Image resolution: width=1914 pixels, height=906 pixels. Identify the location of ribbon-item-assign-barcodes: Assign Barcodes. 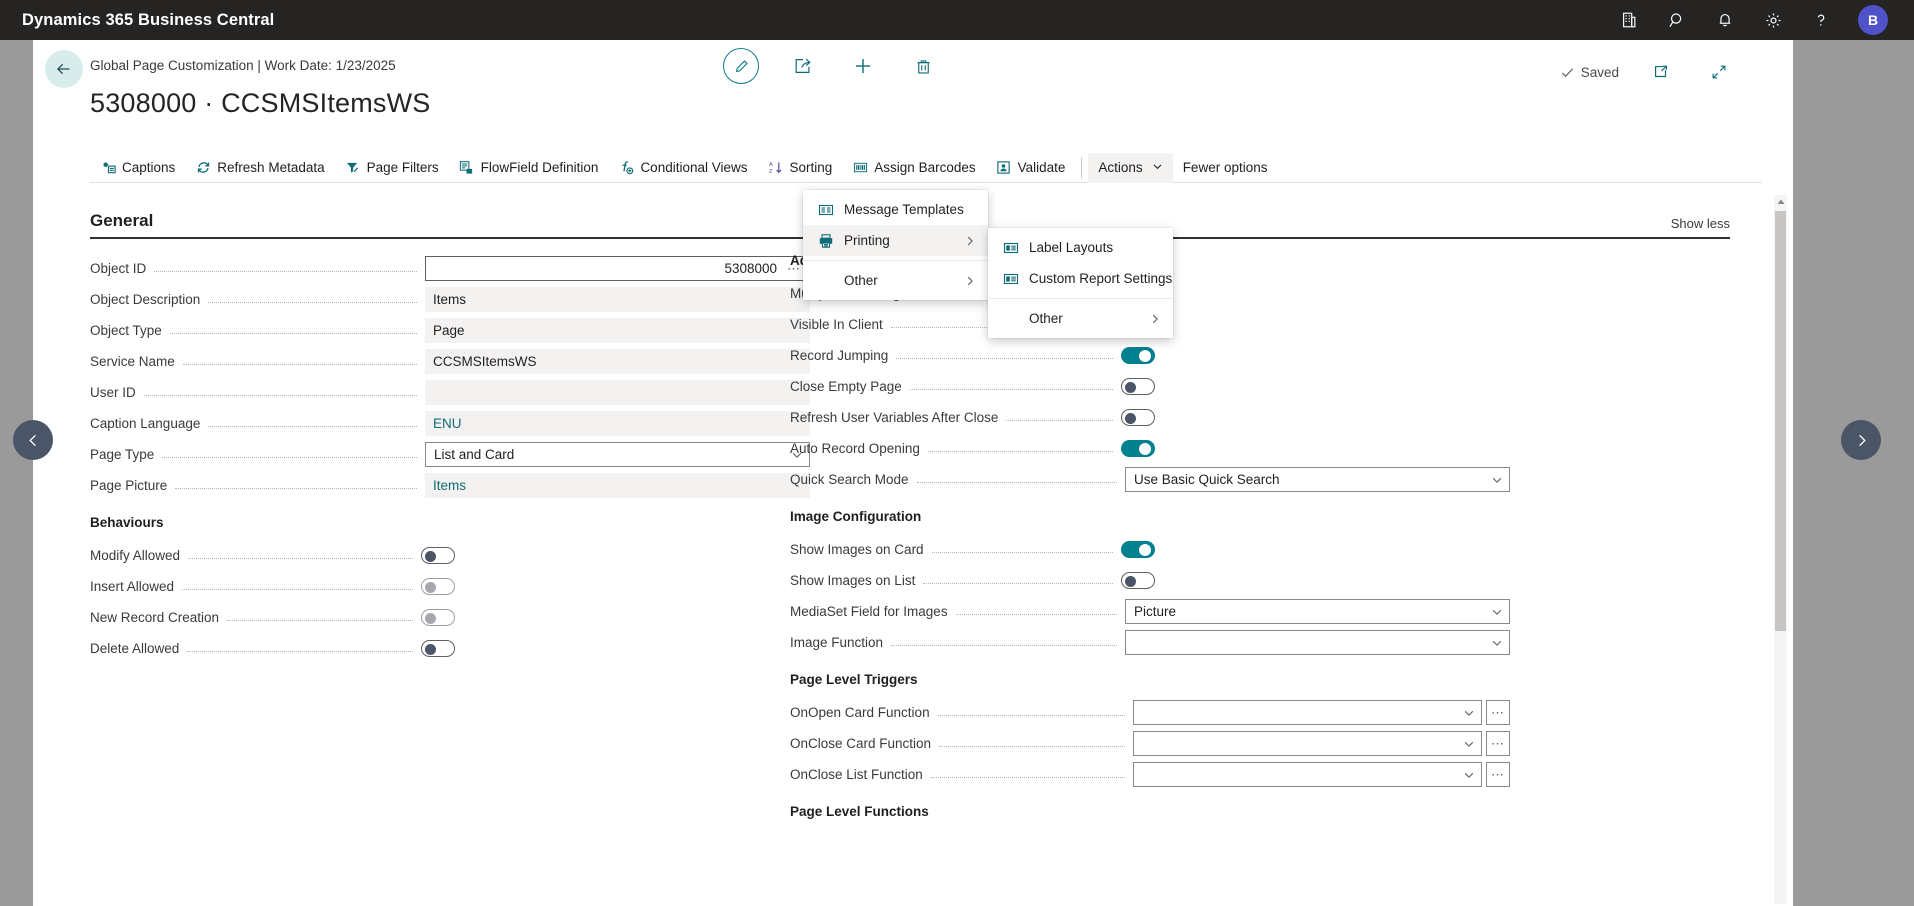
(913, 168).